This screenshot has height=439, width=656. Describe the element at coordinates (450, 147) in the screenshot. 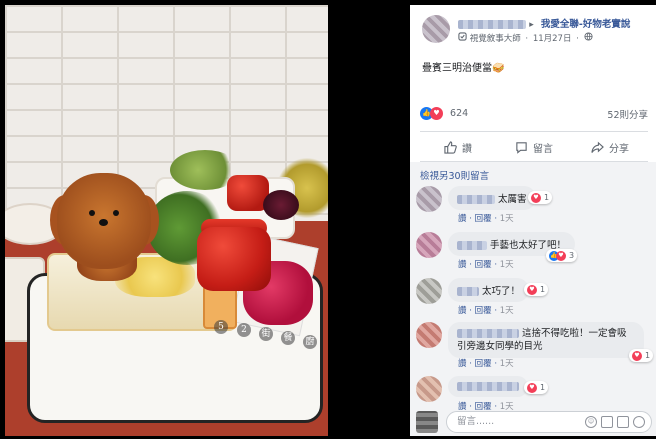

I see `thumbs-up-icon` at that location.